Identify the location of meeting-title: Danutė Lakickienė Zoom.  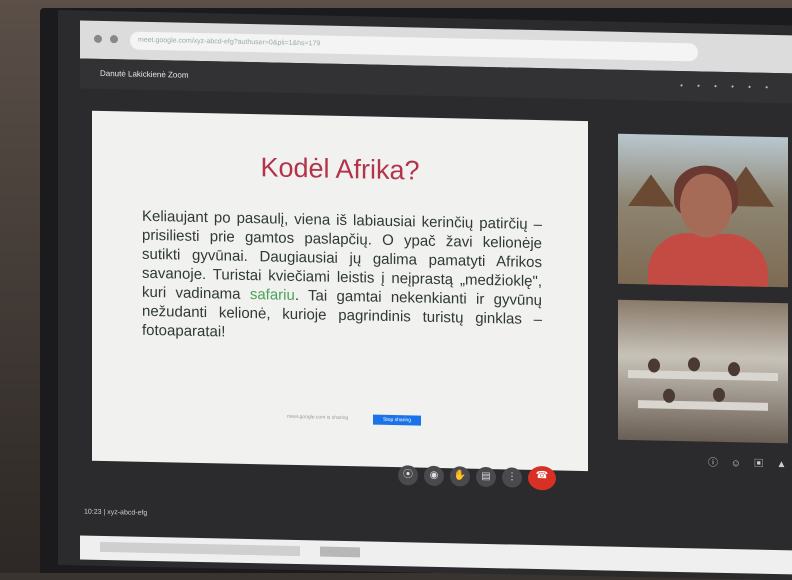
(144, 74).